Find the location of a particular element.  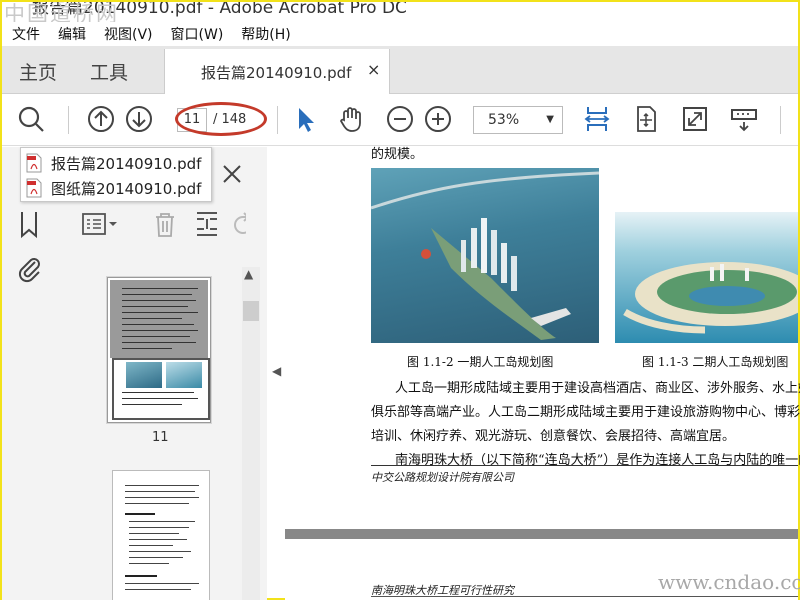

recent-files-popup: 报告篇20140910.pdf 图纸篇20140910.pdf is located at coordinates (116, 174).